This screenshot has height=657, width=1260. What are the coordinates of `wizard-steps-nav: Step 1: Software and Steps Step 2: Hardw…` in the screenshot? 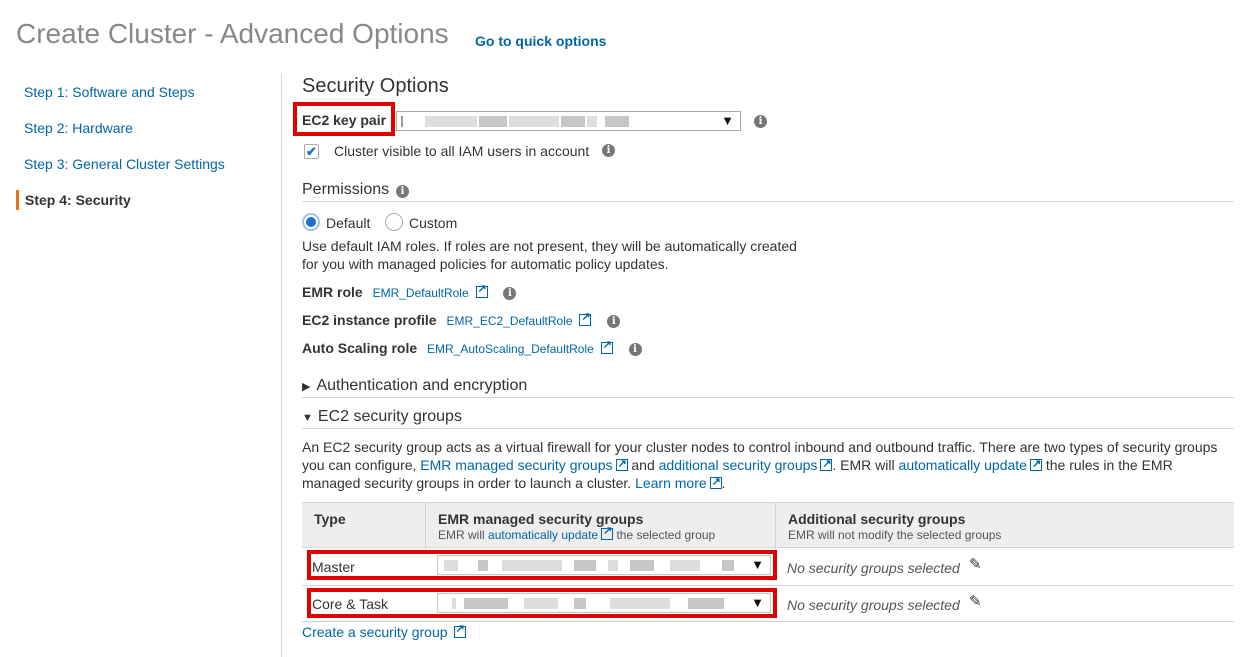 It's located at (120, 146).